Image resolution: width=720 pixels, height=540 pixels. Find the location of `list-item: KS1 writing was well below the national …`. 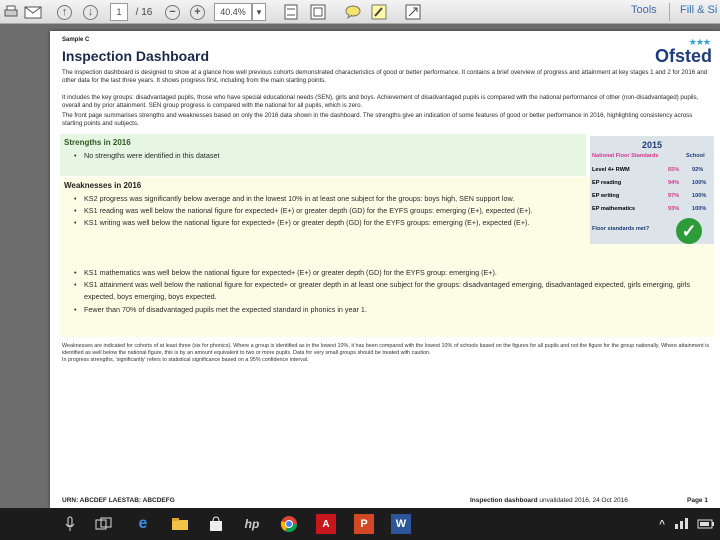

list-item: KS1 writing was well below the national … is located at coordinates (334, 223).